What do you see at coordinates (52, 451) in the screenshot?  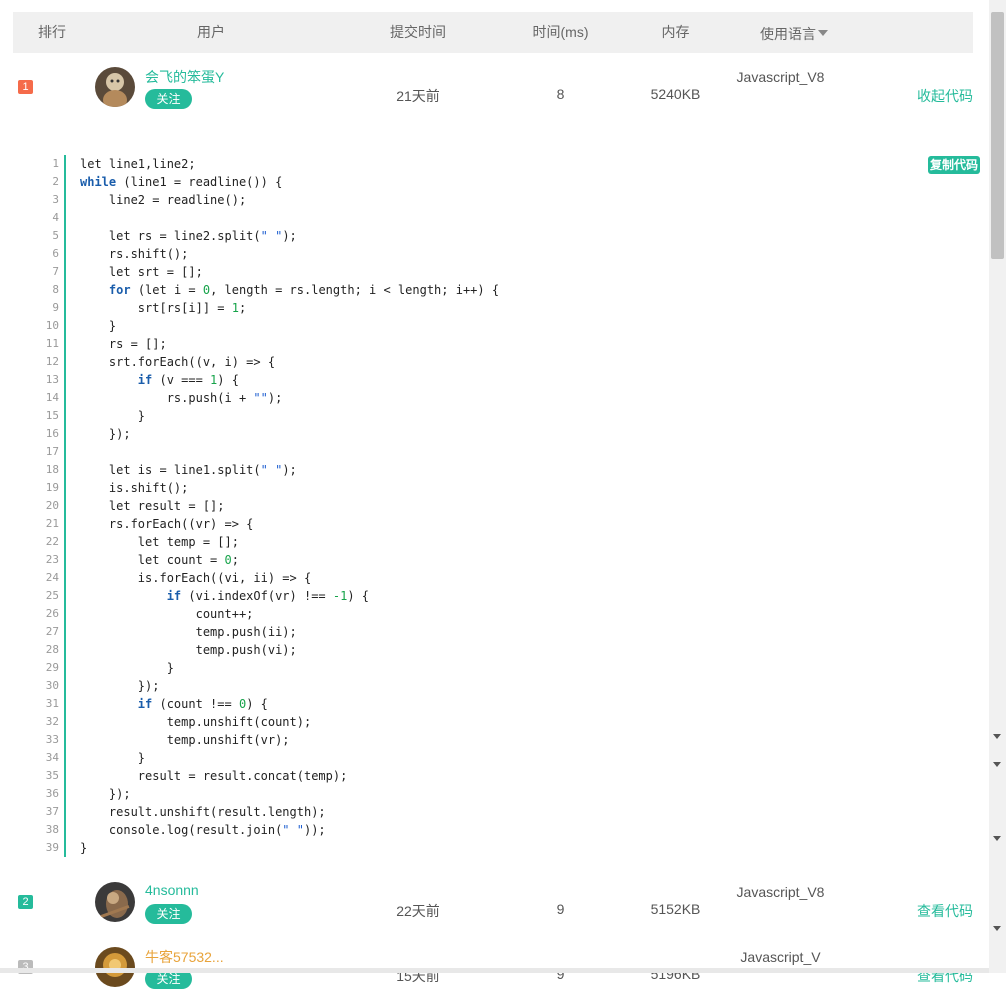 I see `line-number: 17` at bounding box center [52, 451].